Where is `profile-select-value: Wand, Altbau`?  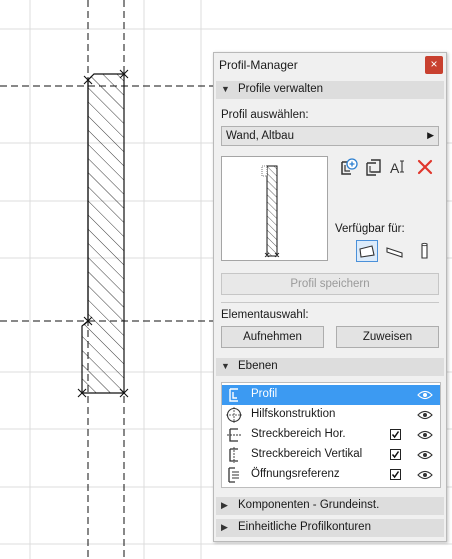
profile-select-value: Wand, Altbau is located at coordinates (260, 136).